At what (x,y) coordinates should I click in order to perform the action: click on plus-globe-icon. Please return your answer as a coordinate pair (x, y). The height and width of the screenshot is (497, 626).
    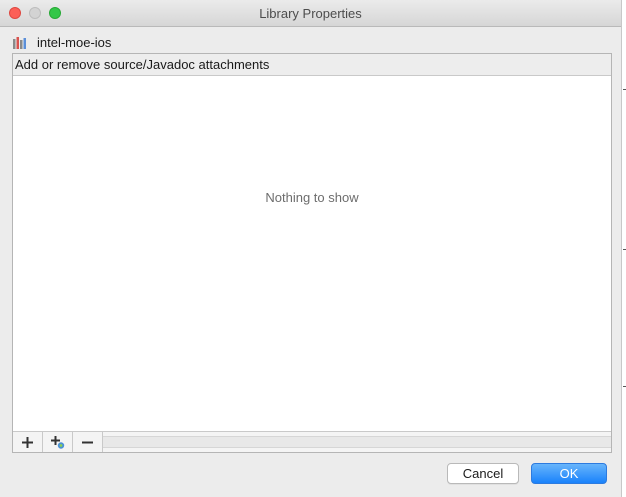
    Looking at the image, I should click on (57, 442).